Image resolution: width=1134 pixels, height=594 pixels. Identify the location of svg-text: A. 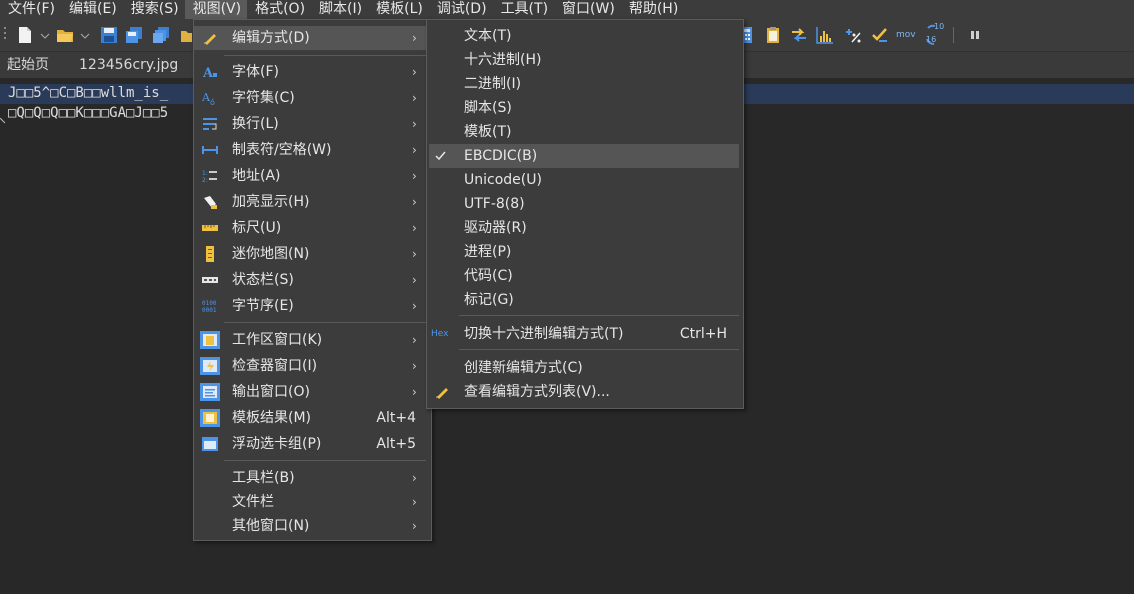
(208, 73).